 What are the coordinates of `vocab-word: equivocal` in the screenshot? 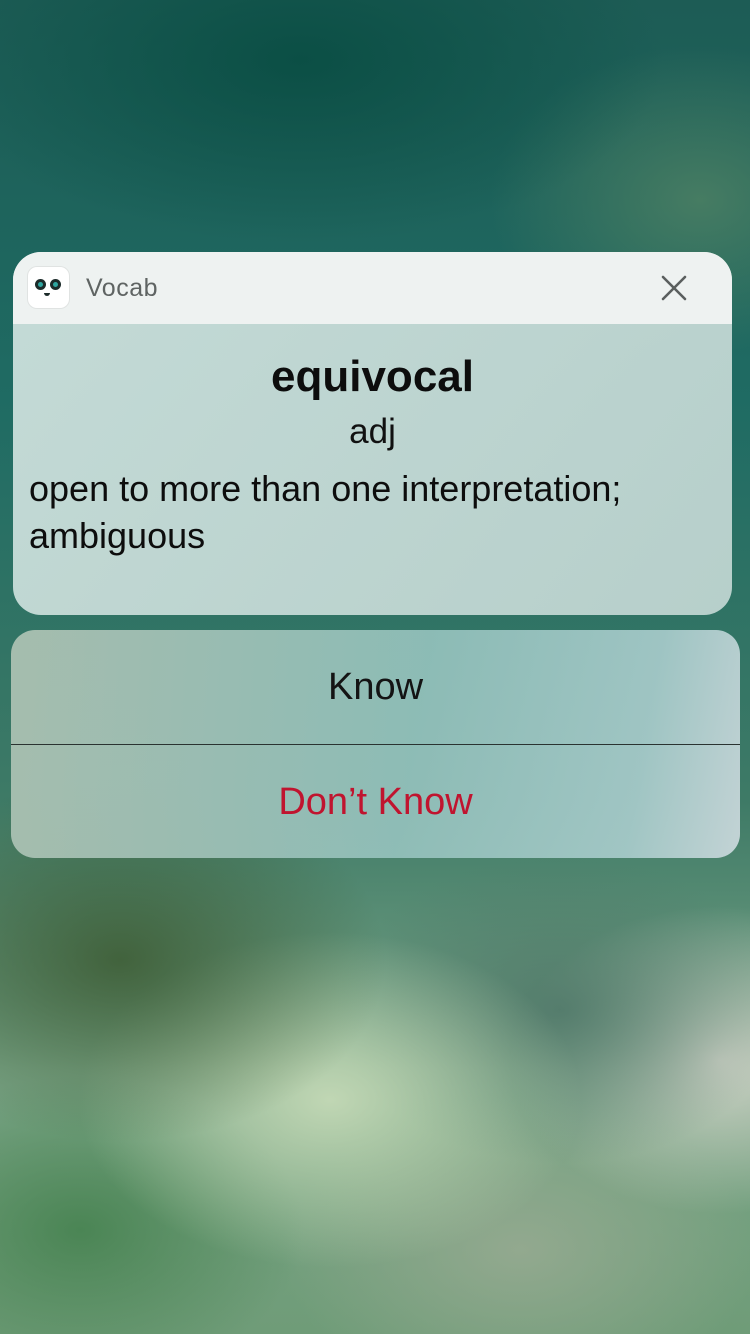 It's located at (372, 376).